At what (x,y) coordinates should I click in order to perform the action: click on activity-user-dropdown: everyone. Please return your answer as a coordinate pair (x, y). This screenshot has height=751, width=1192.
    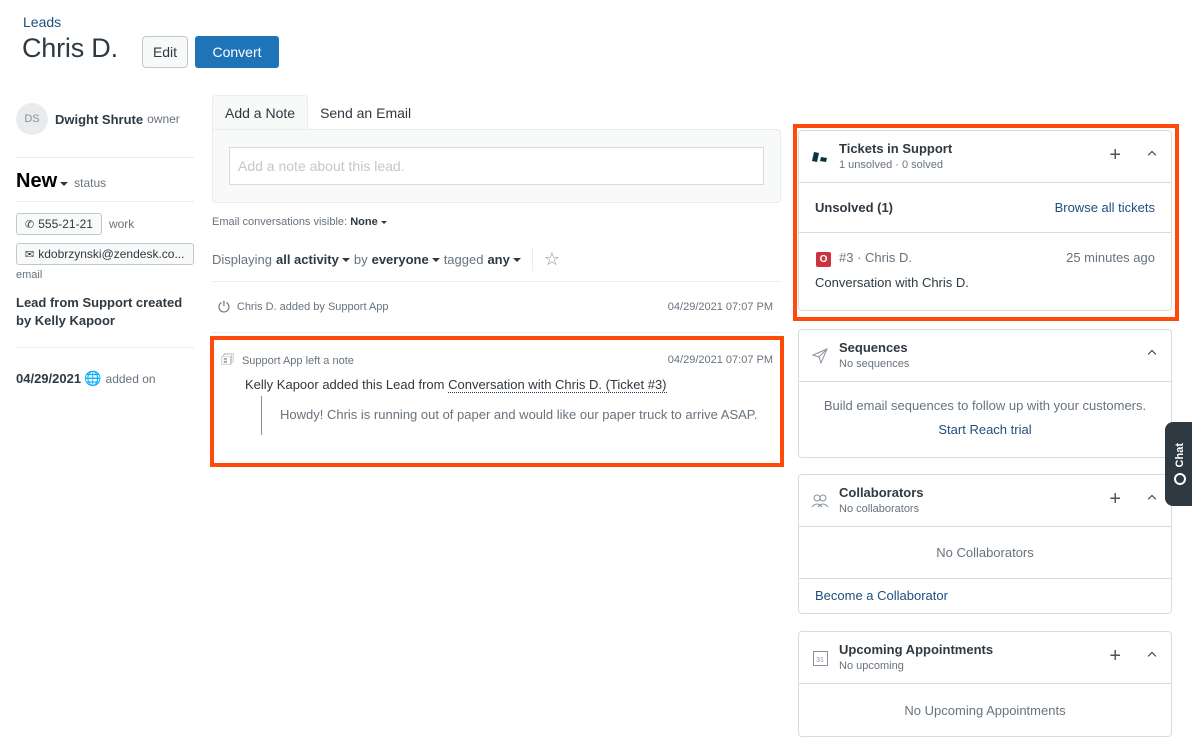
    Looking at the image, I should click on (404, 259).